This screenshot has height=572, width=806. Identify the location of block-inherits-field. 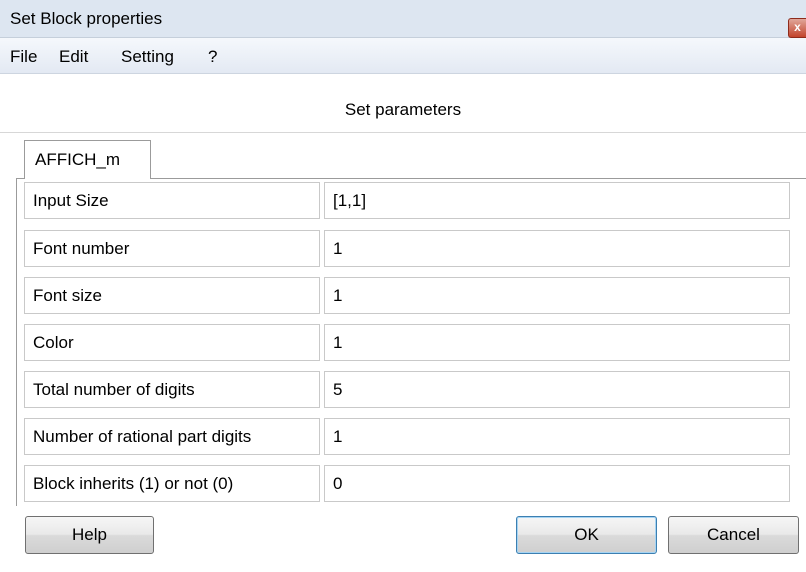
(557, 483).